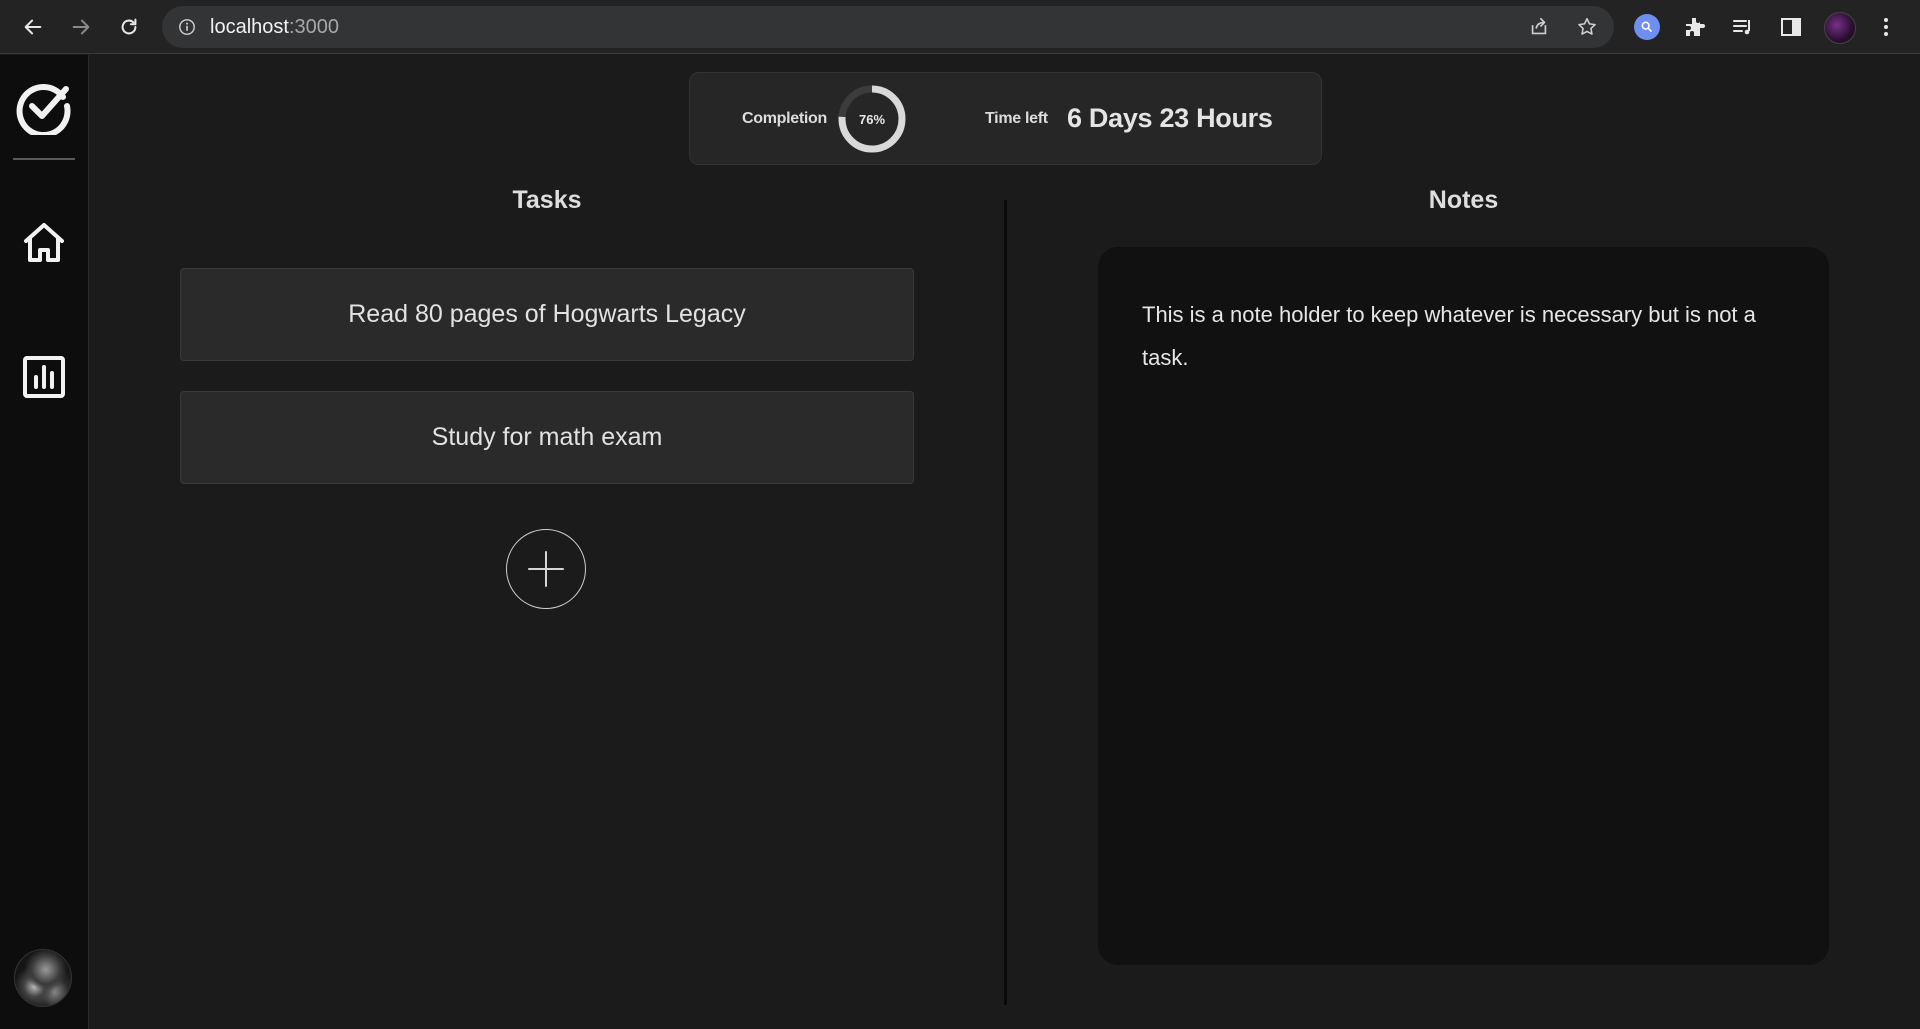  Describe the element at coordinates (1743, 27) in the screenshot. I see `media-queue-icon` at that location.